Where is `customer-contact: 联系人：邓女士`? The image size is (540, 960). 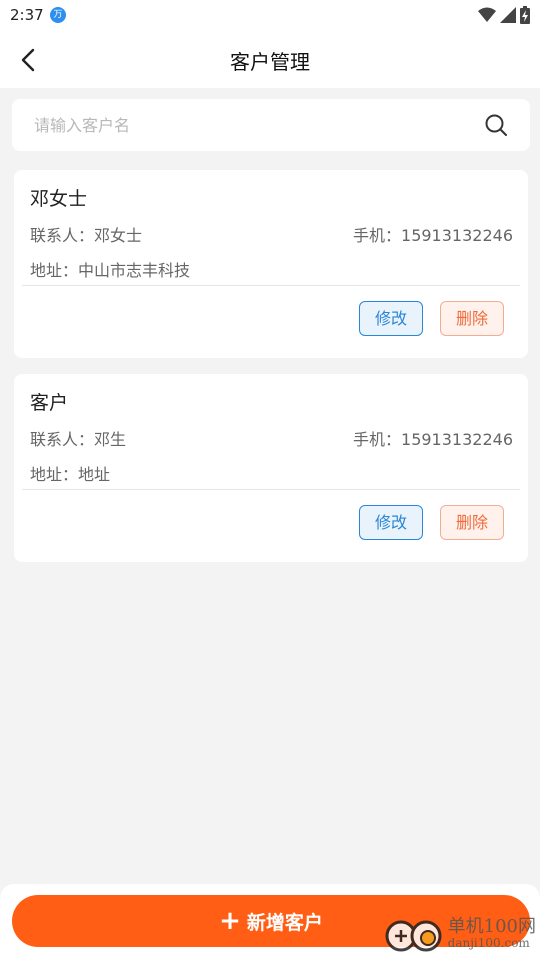 customer-contact: 联系人：邓女士 is located at coordinates (86, 235).